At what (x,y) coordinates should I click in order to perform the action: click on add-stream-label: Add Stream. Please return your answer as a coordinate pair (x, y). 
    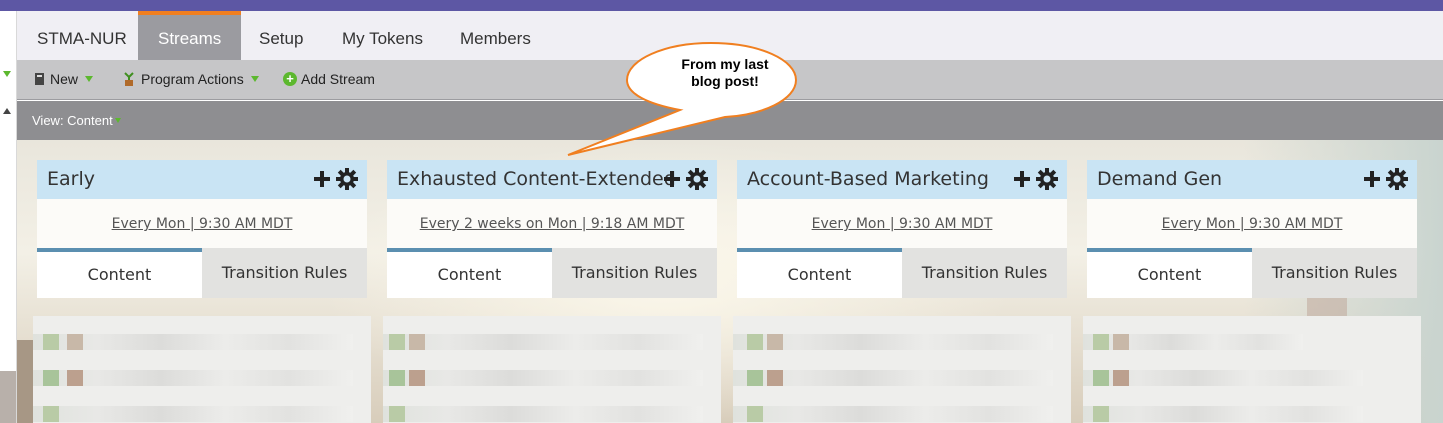
    Looking at the image, I should click on (338, 79).